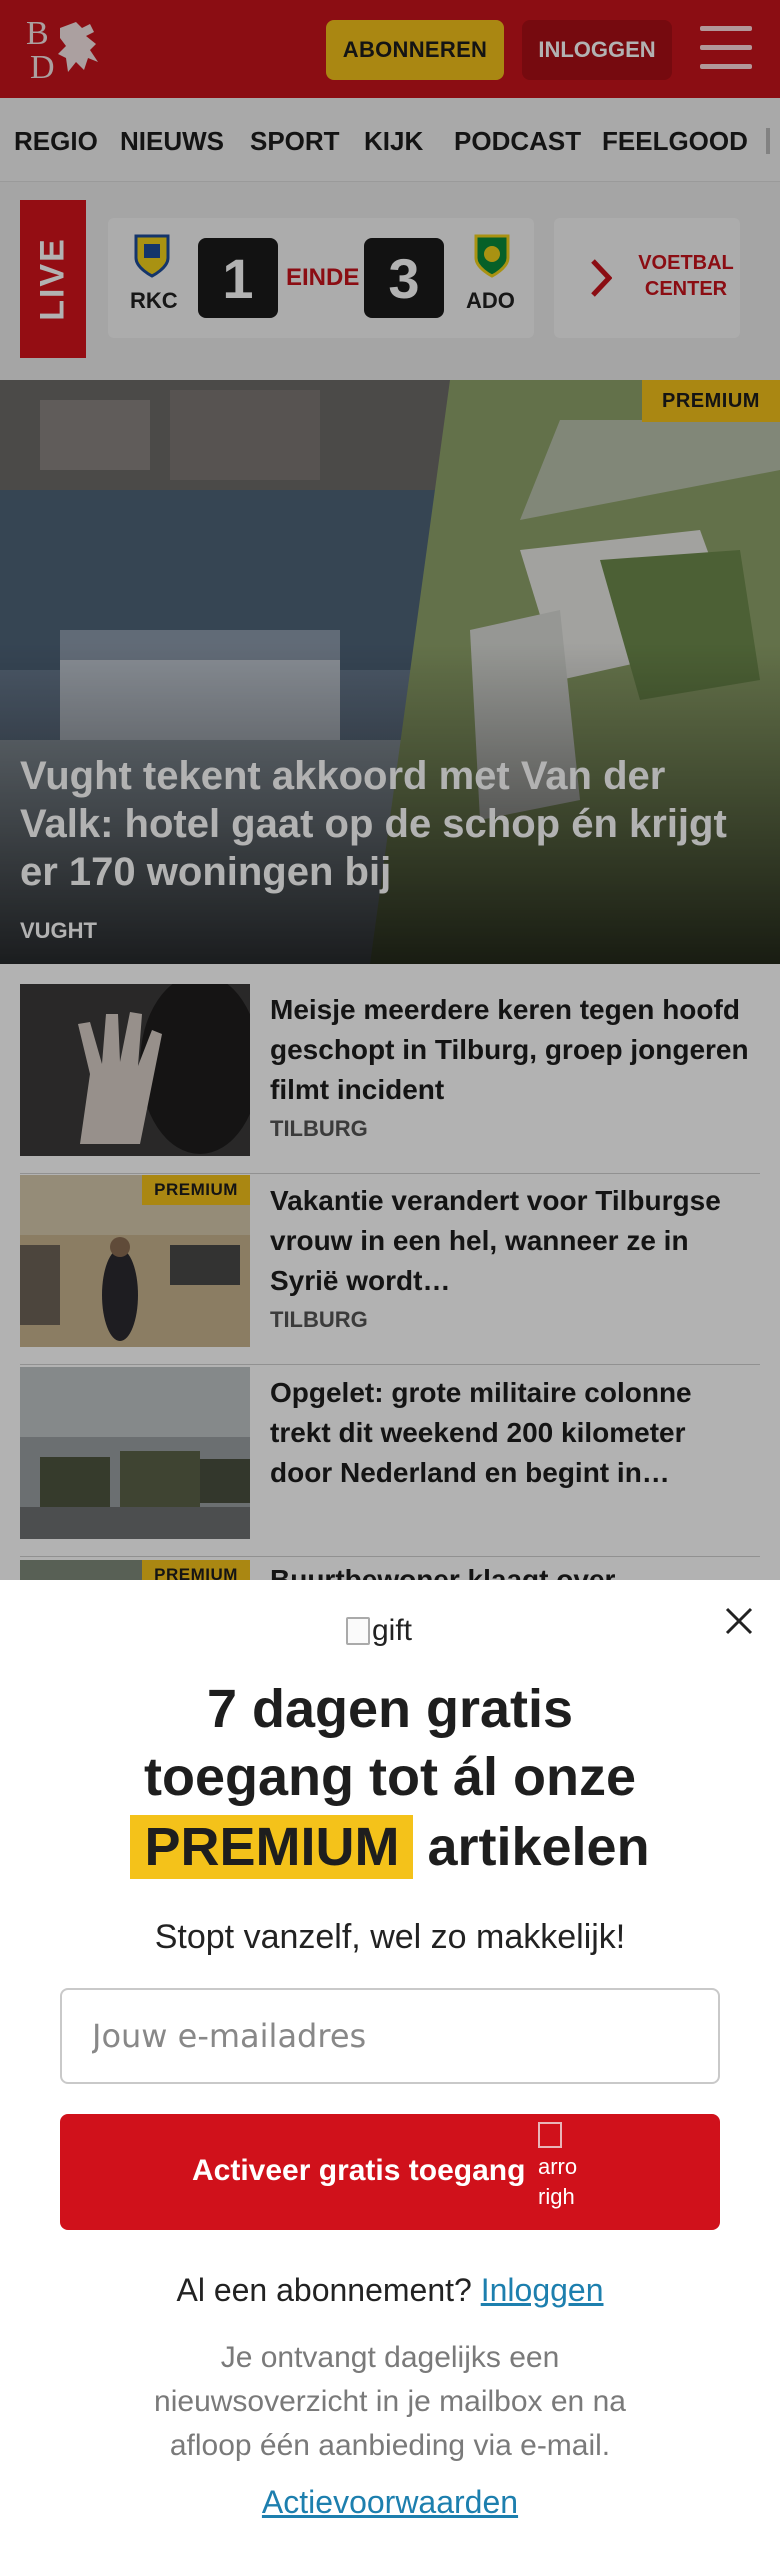 The height and width of the screenshot is (2560, 780). I want to click on premium-highlight: PREMIUM, so click(272, 1847).